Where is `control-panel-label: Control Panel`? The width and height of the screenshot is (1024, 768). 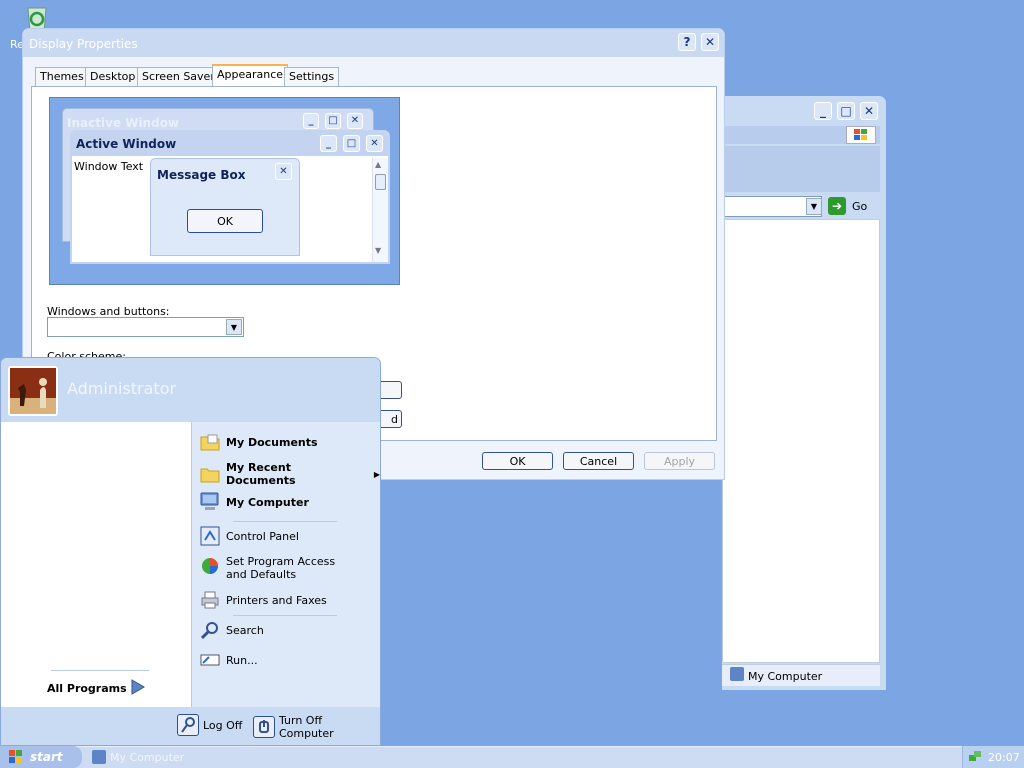 control-panel-label: Control Panel is located at coordinates (262, 536).